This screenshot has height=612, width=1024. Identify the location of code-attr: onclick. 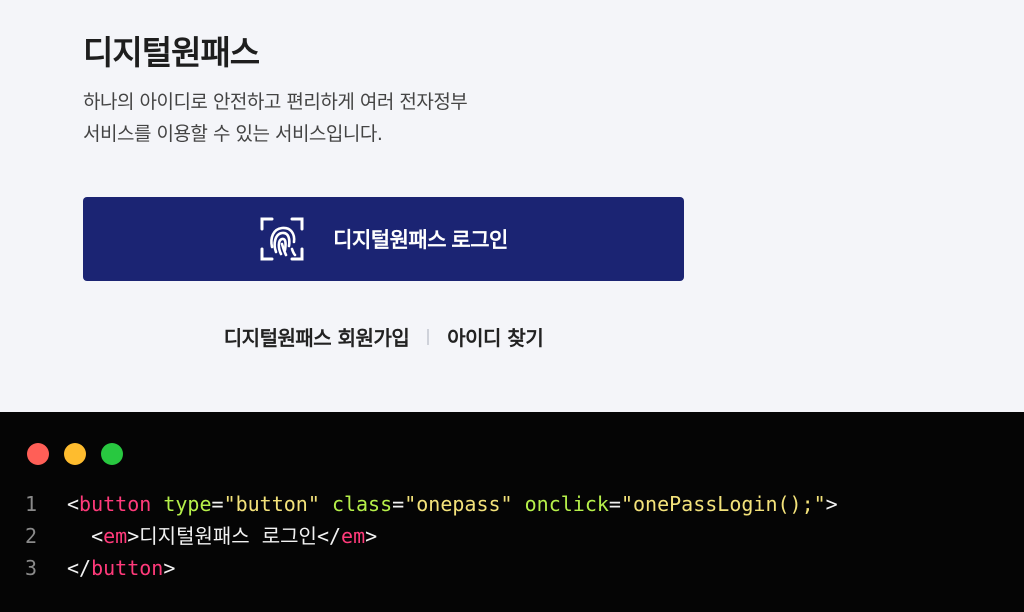
(566, 504).